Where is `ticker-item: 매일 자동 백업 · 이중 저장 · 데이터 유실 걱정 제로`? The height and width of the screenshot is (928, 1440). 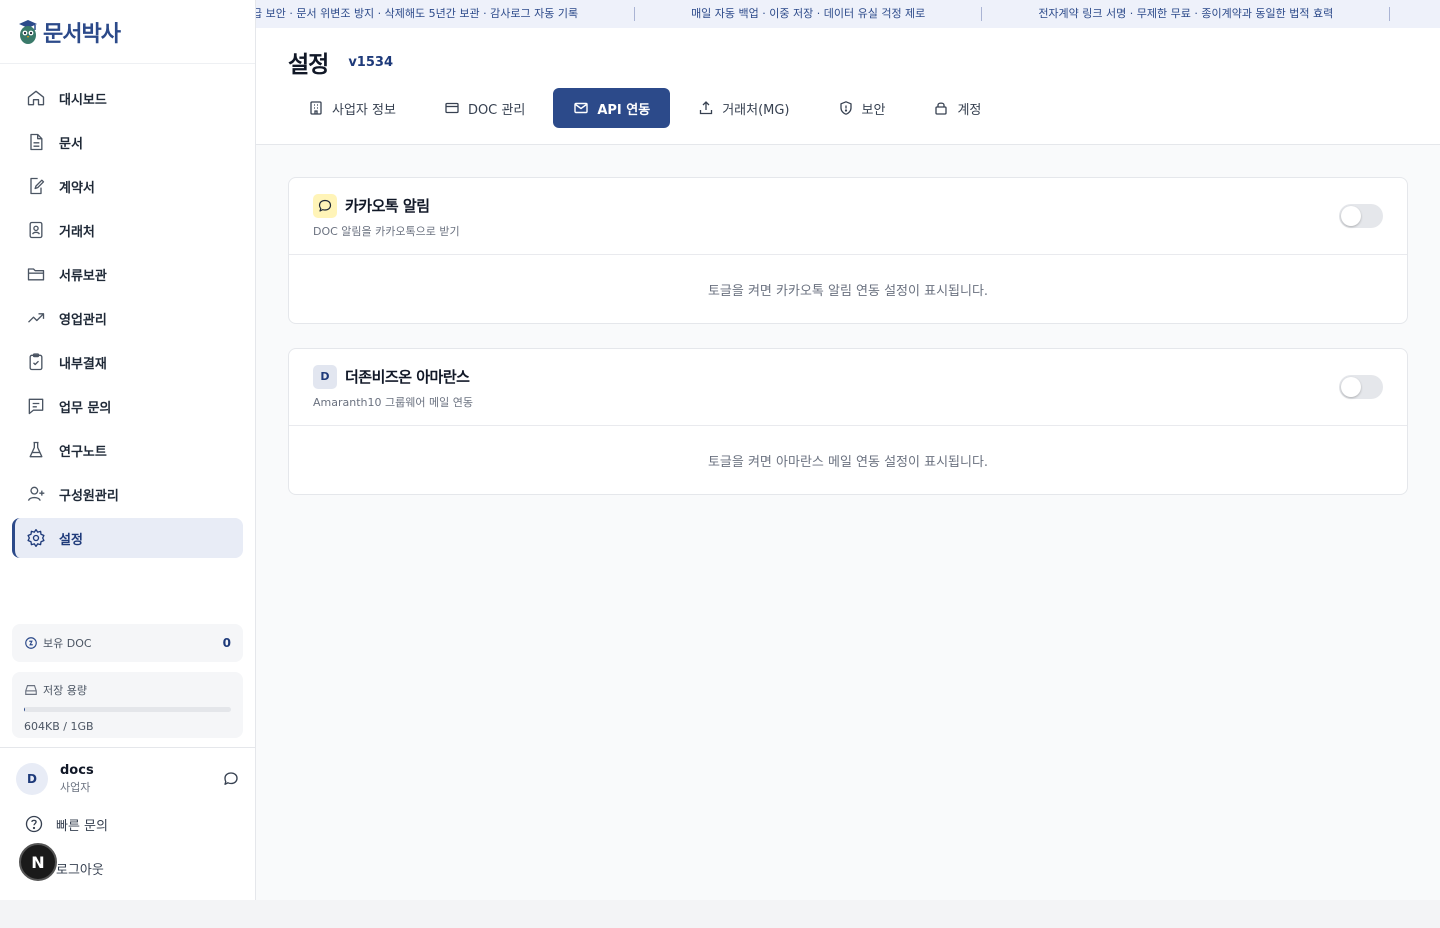 ticker-item: 매일 자동 백업 · 이중 저장 · 데이터 유실 걱정 제로 is located at coordinates (809, 14).